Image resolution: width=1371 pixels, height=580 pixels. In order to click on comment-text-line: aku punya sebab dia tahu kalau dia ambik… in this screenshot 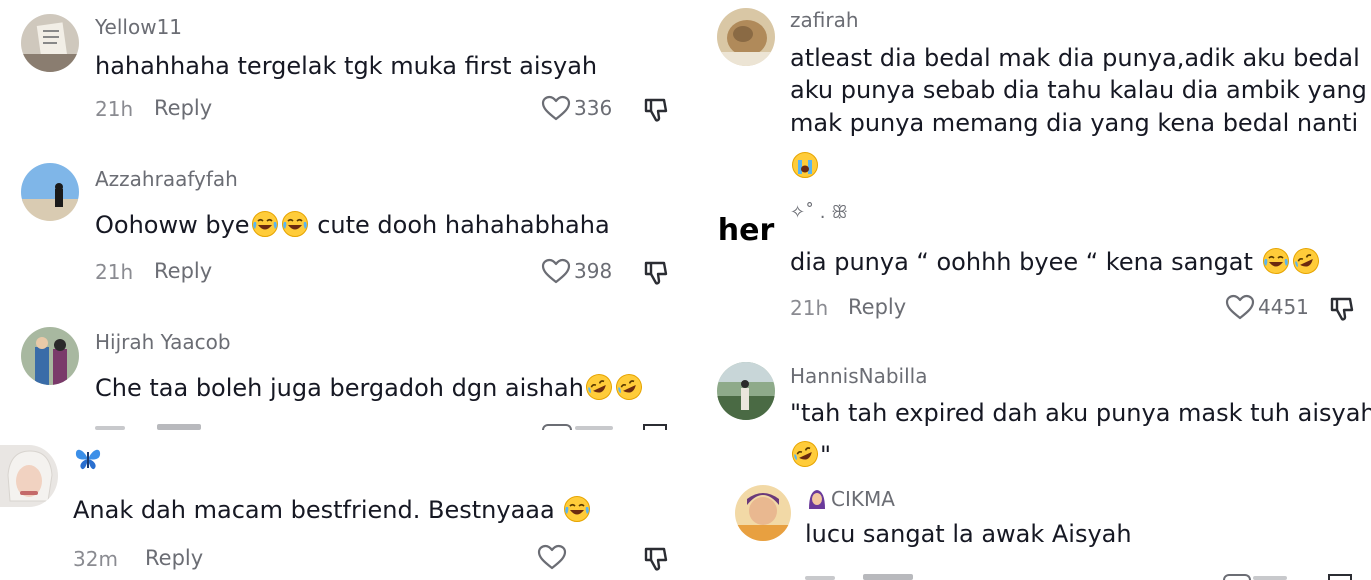, I will do `click(1078, 90)`.